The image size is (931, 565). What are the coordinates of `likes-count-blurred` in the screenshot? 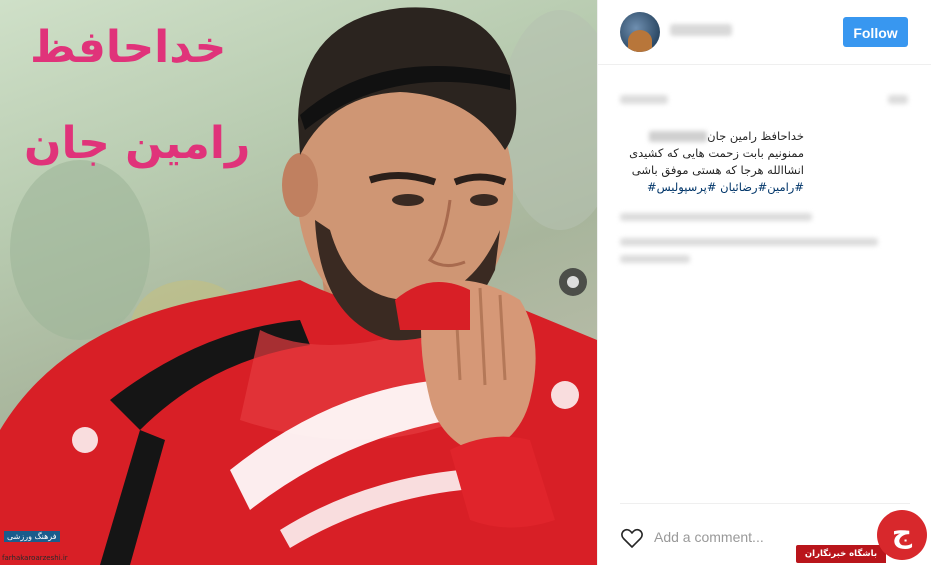 It's located at (644, 99).